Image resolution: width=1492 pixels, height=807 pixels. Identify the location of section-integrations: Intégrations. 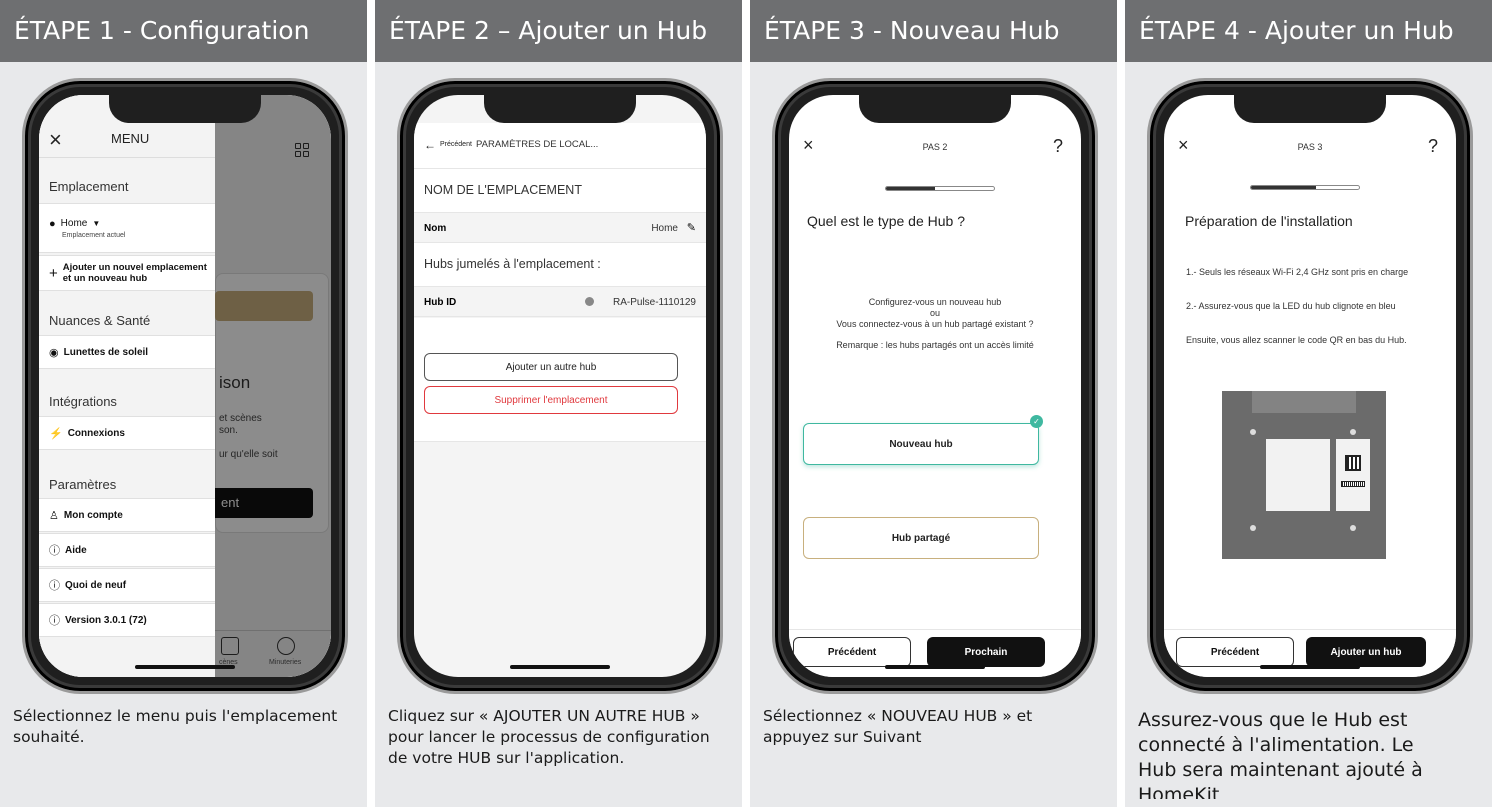
(83, 401).